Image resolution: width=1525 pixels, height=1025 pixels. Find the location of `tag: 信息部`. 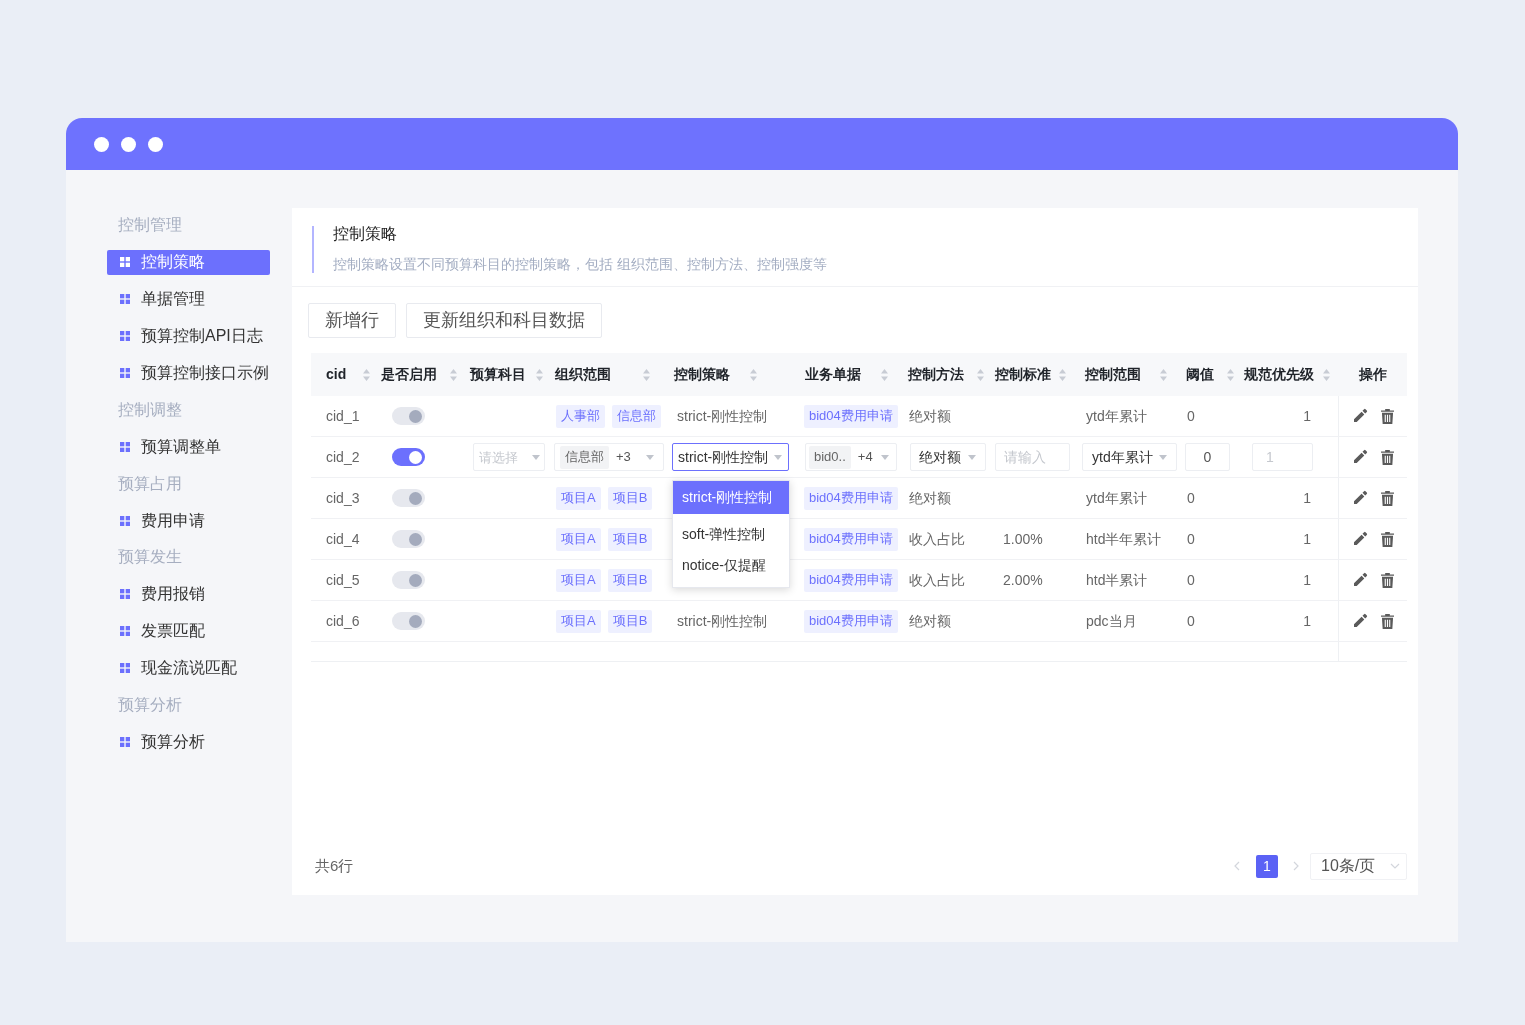

tag: 信息部 is located at coordinates (636, 416).